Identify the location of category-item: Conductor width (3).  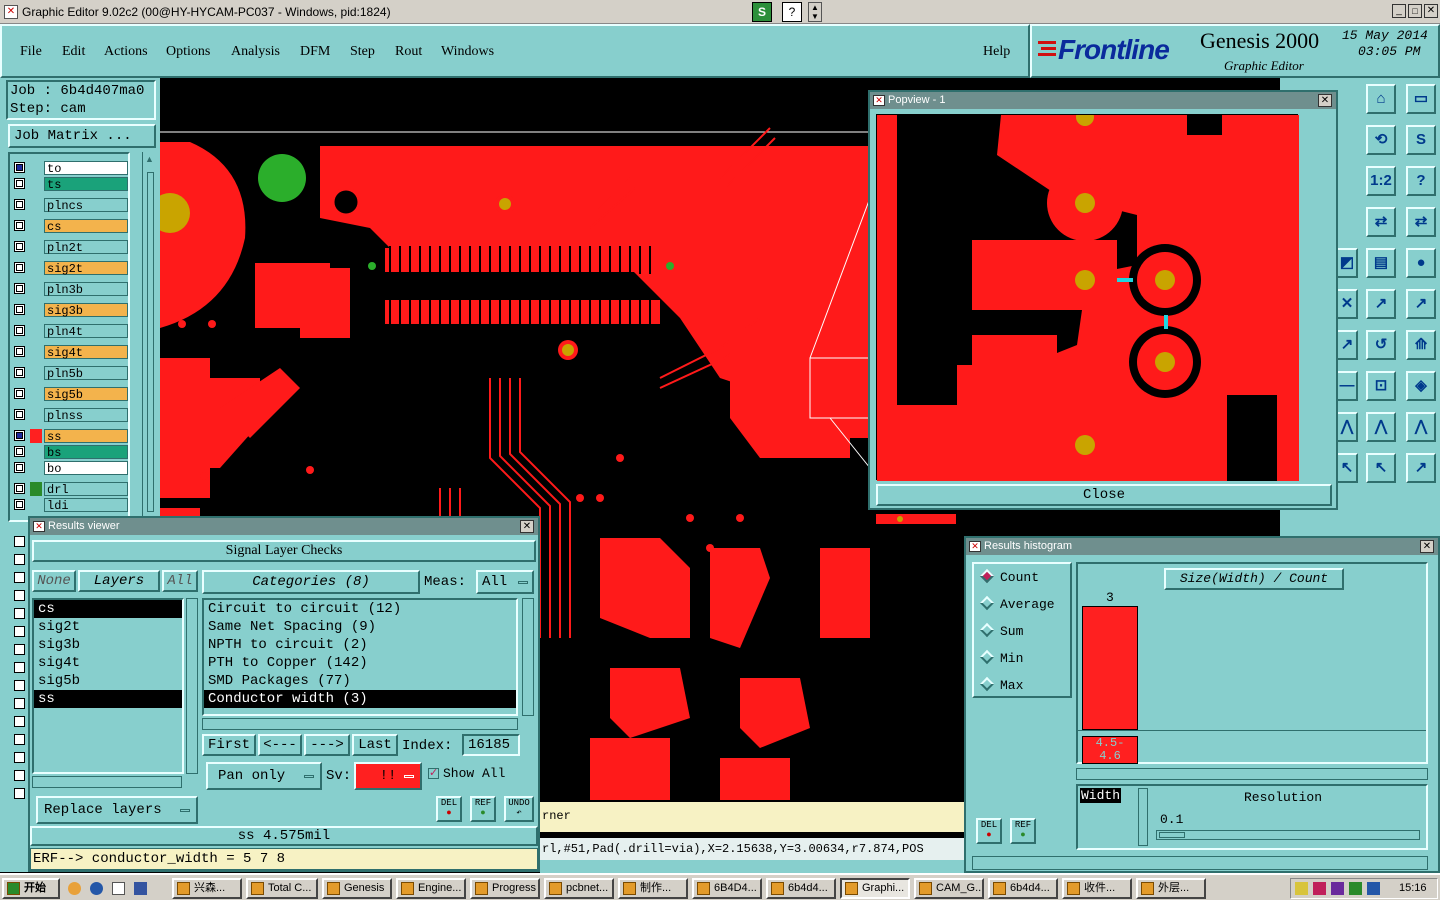
(360, 699).